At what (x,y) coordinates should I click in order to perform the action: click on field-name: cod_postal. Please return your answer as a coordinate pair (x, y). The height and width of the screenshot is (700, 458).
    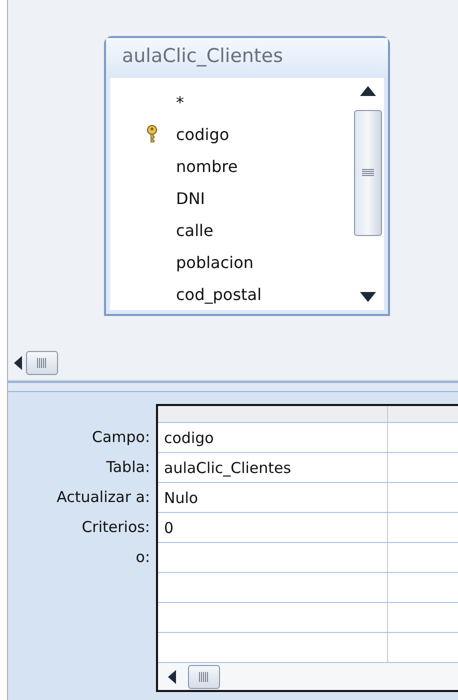
    Looking at the image, I should click on (219, 294).